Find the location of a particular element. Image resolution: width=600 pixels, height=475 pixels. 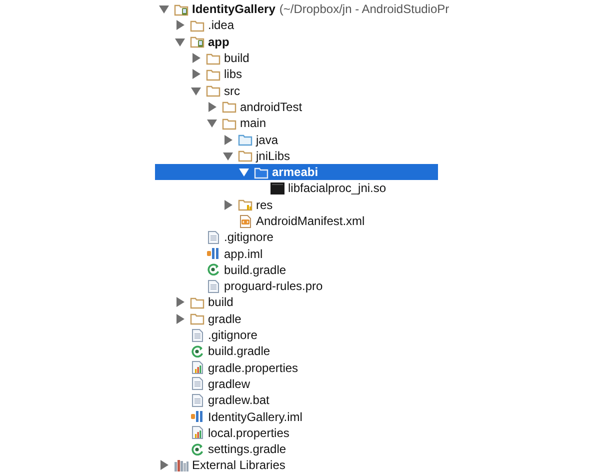

item-label: jniLibs is located at coordinates (273, 155).